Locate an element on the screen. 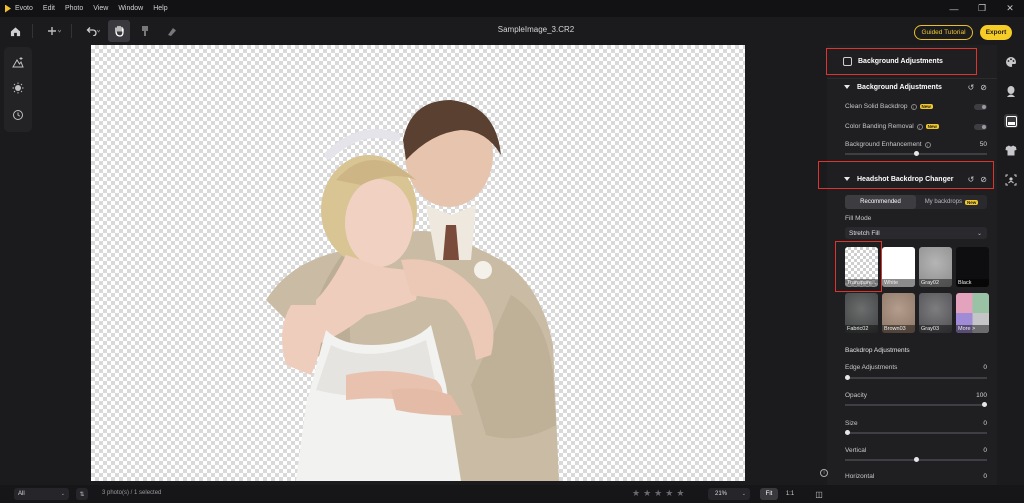  hand-tool-icon is located at coordinates (119, 31).